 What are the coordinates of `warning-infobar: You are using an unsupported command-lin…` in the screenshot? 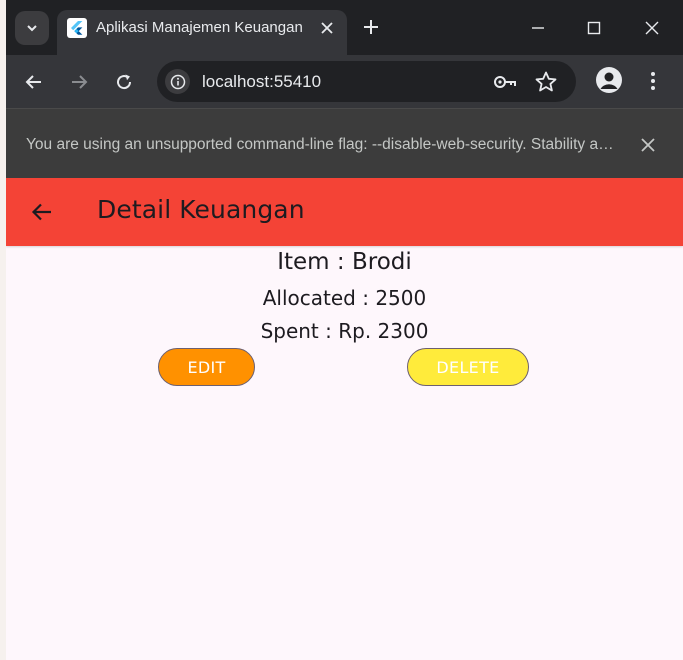 It's located at (344, 143).